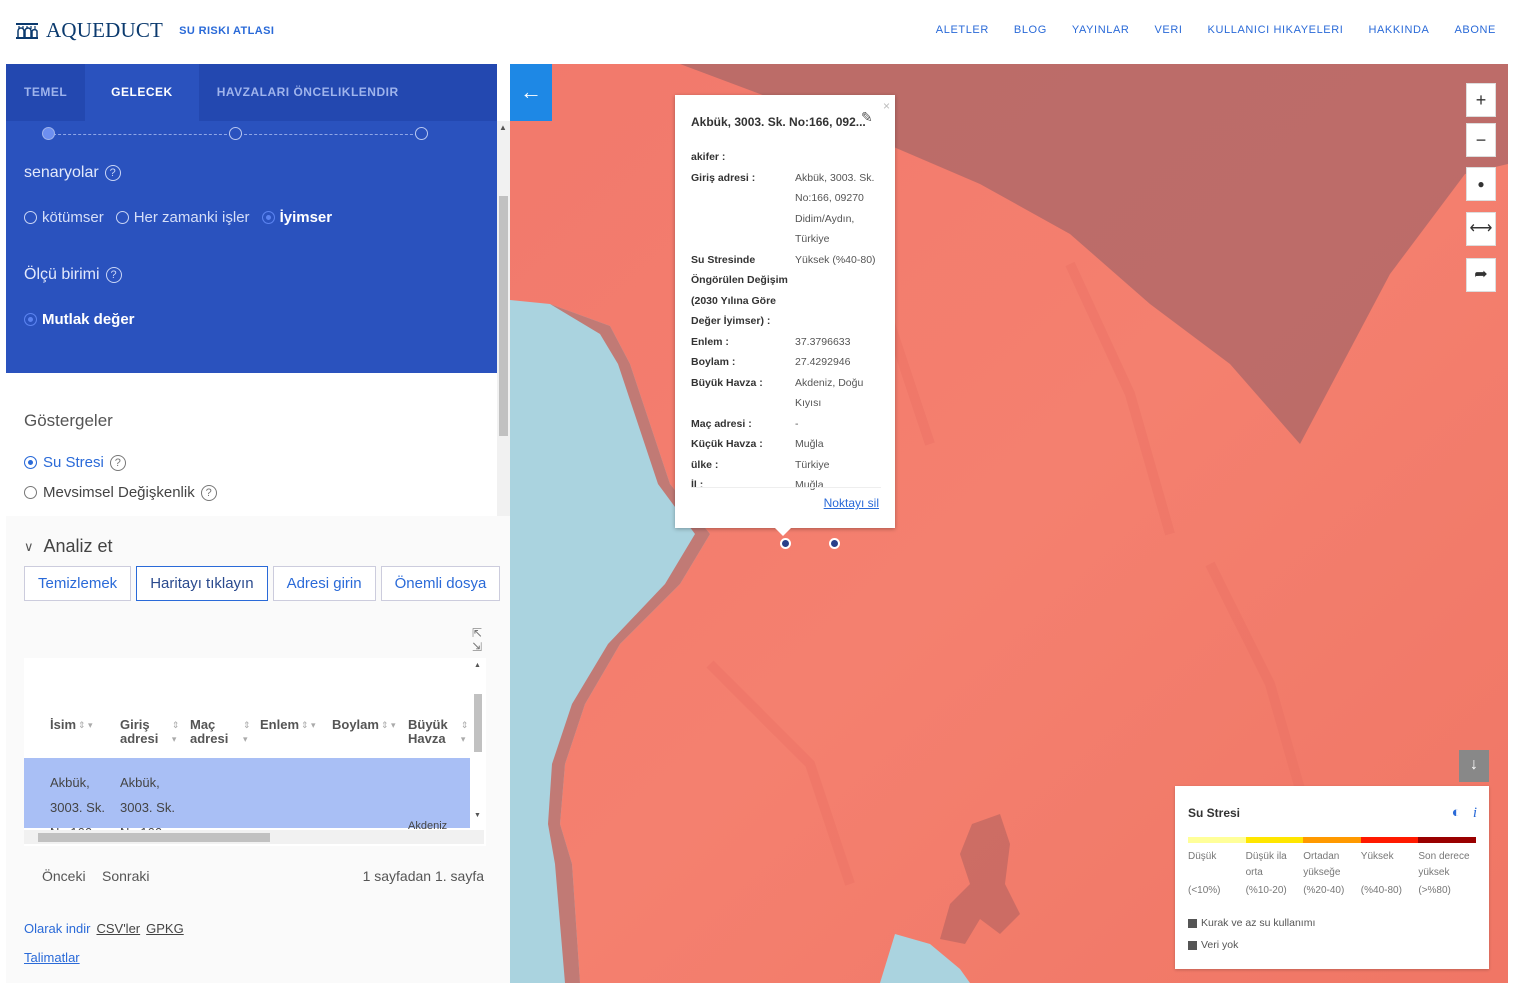  What do you see at coordinates (308, 92) in the screenshot?
I see `tab-prioritize-basins: HAVZALARI ÖNCELIKLENDIR` at bounding box center [308, 92].